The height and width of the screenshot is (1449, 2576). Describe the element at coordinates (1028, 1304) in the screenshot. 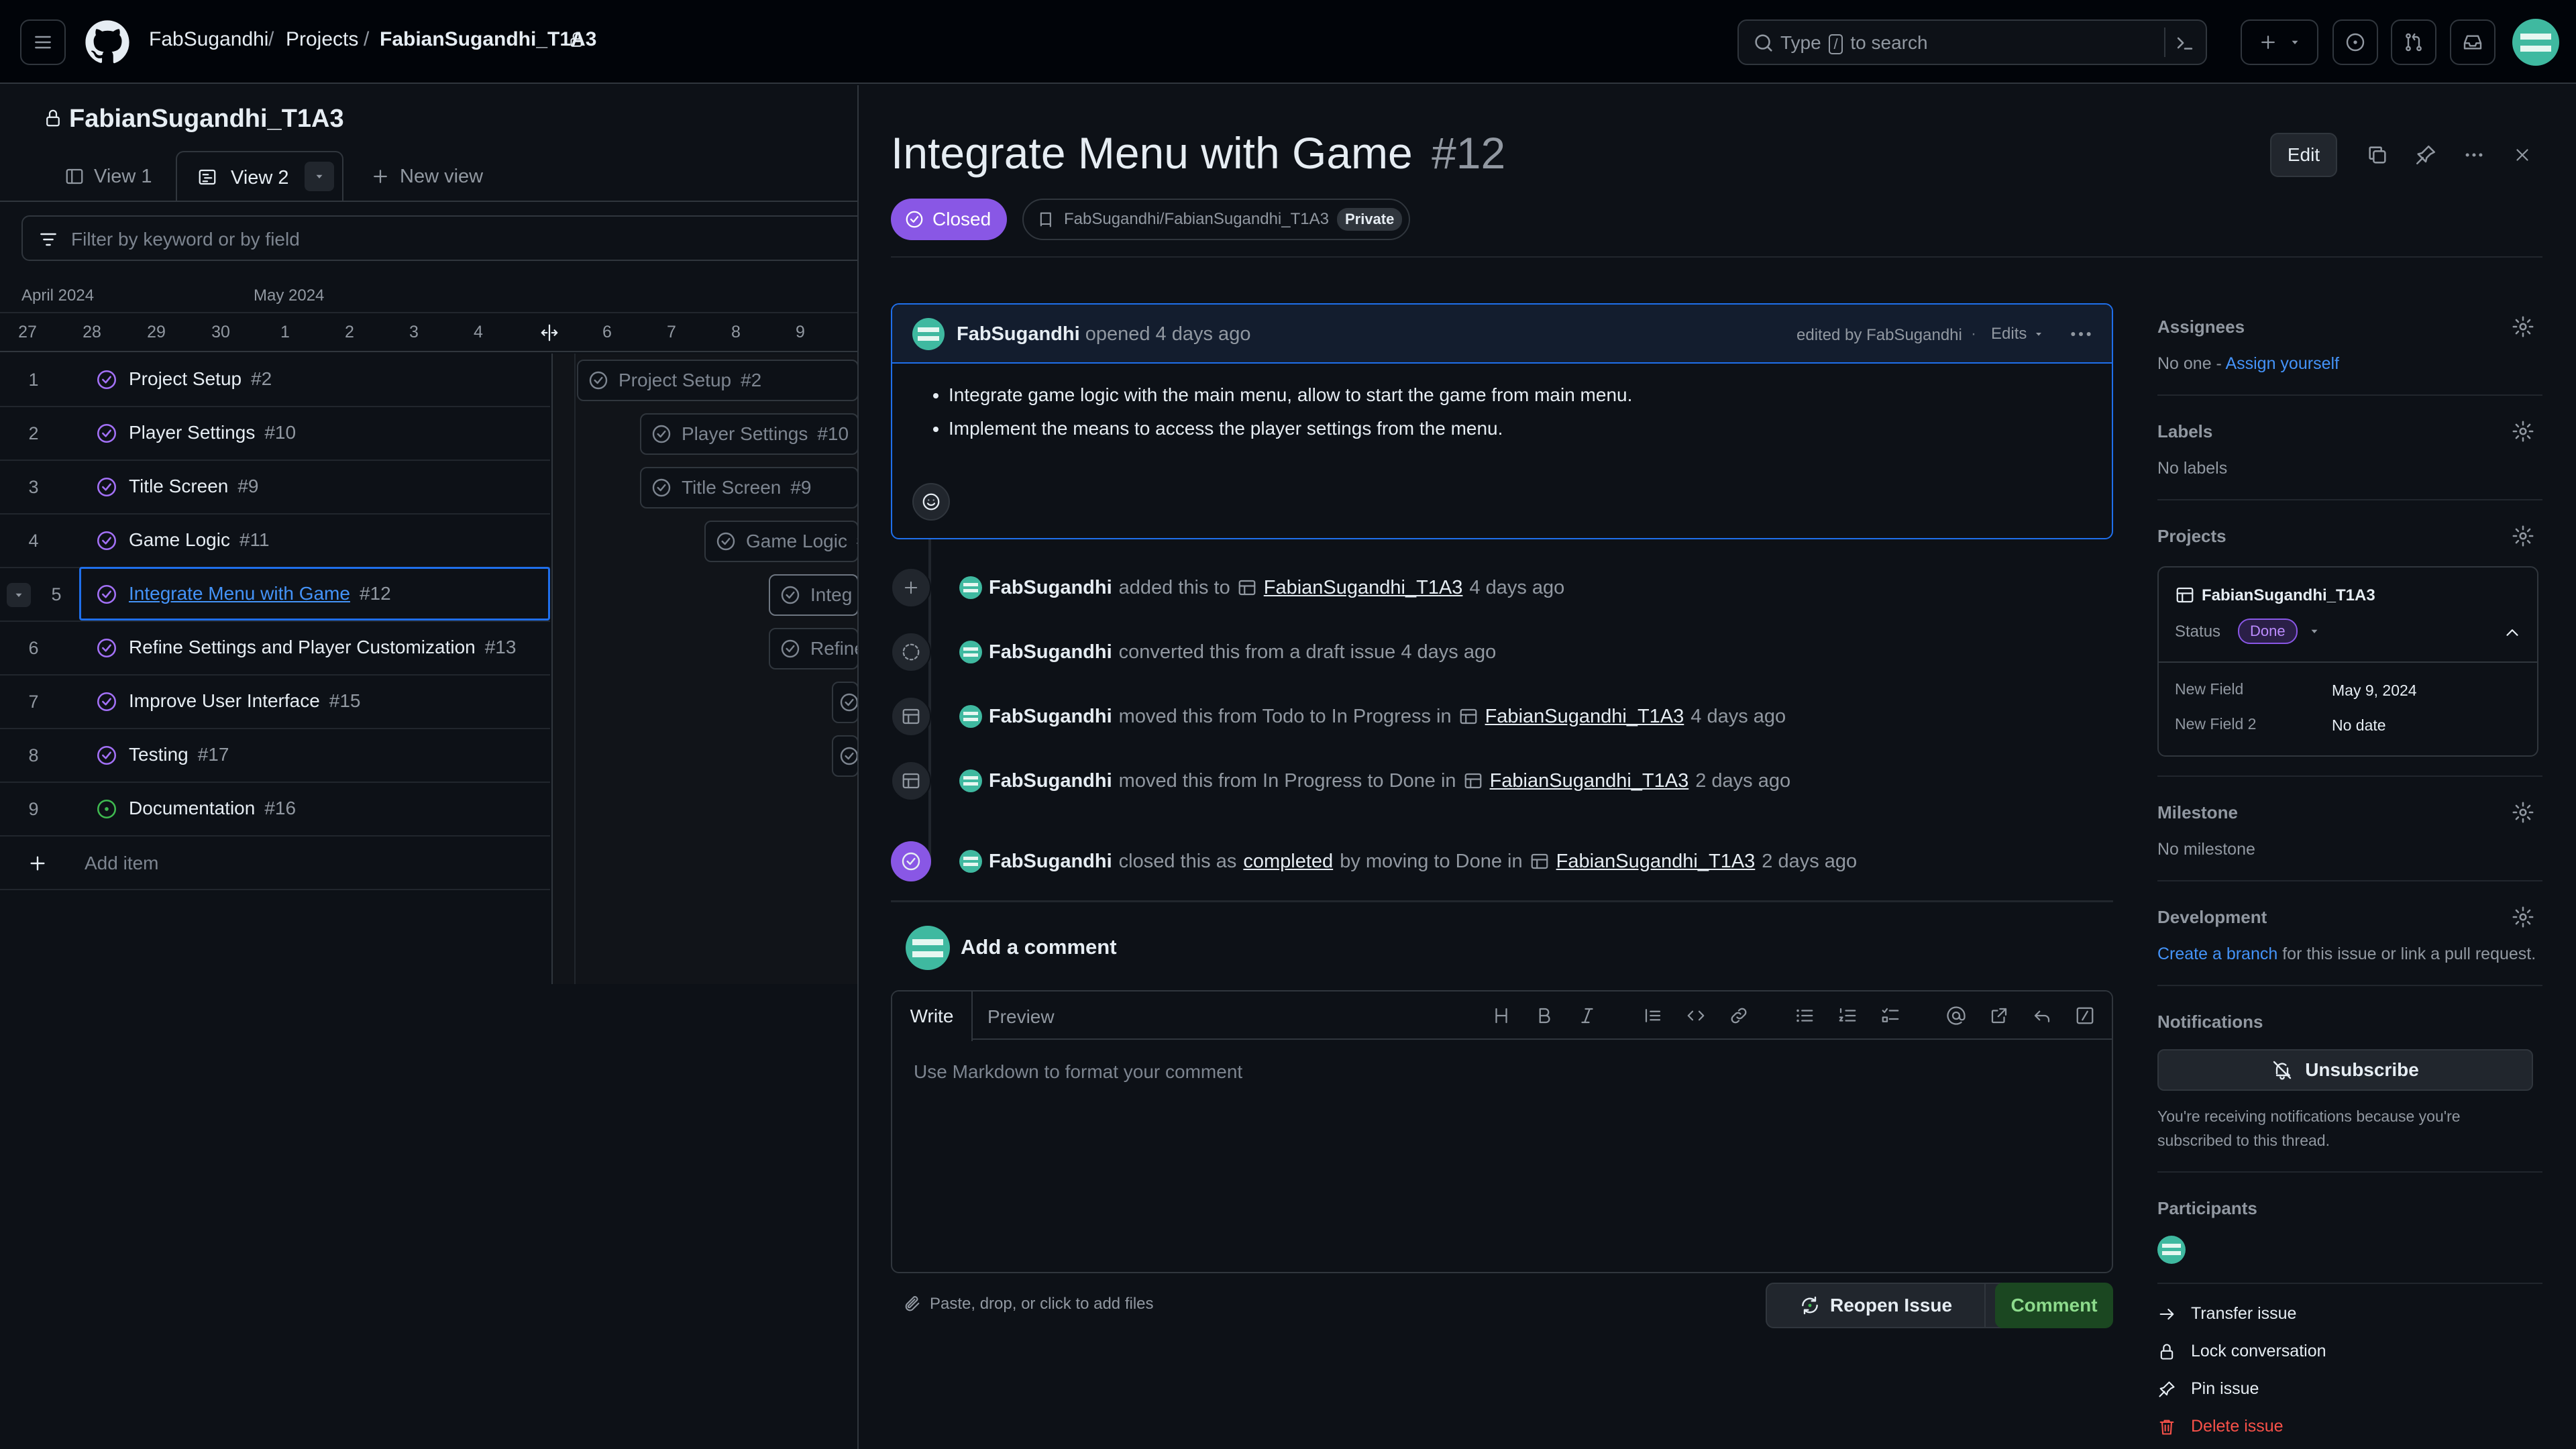

I see `attach-files-hint: Paste, drop, or click to add files` at that location.